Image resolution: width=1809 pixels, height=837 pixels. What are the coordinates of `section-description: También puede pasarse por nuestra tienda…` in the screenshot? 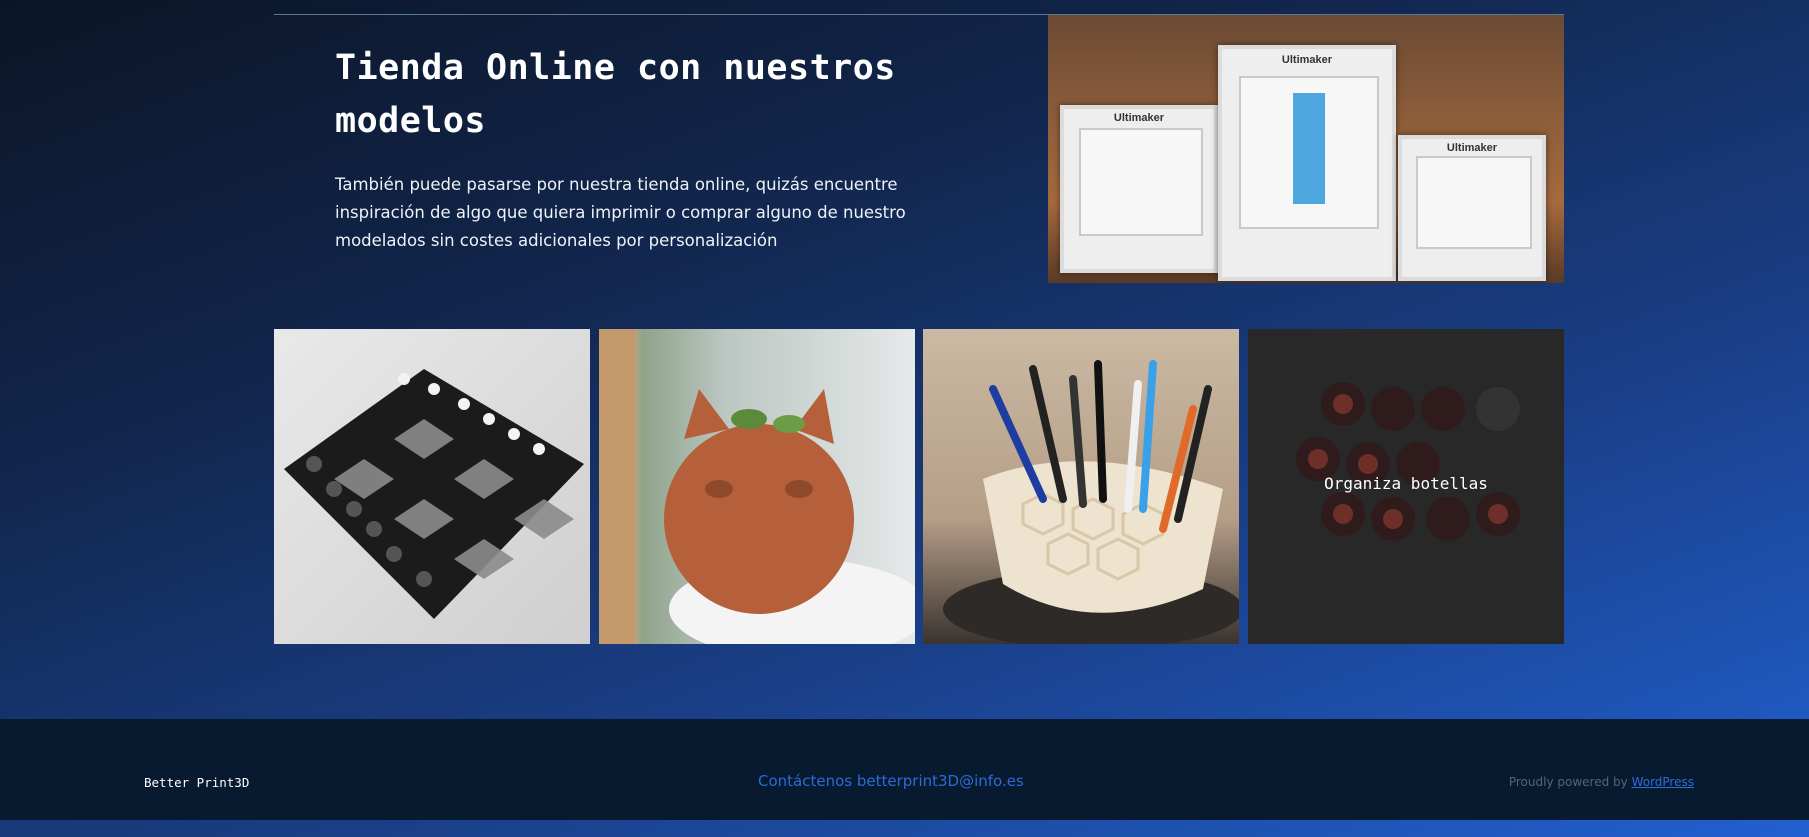 It's located at (620, 212).